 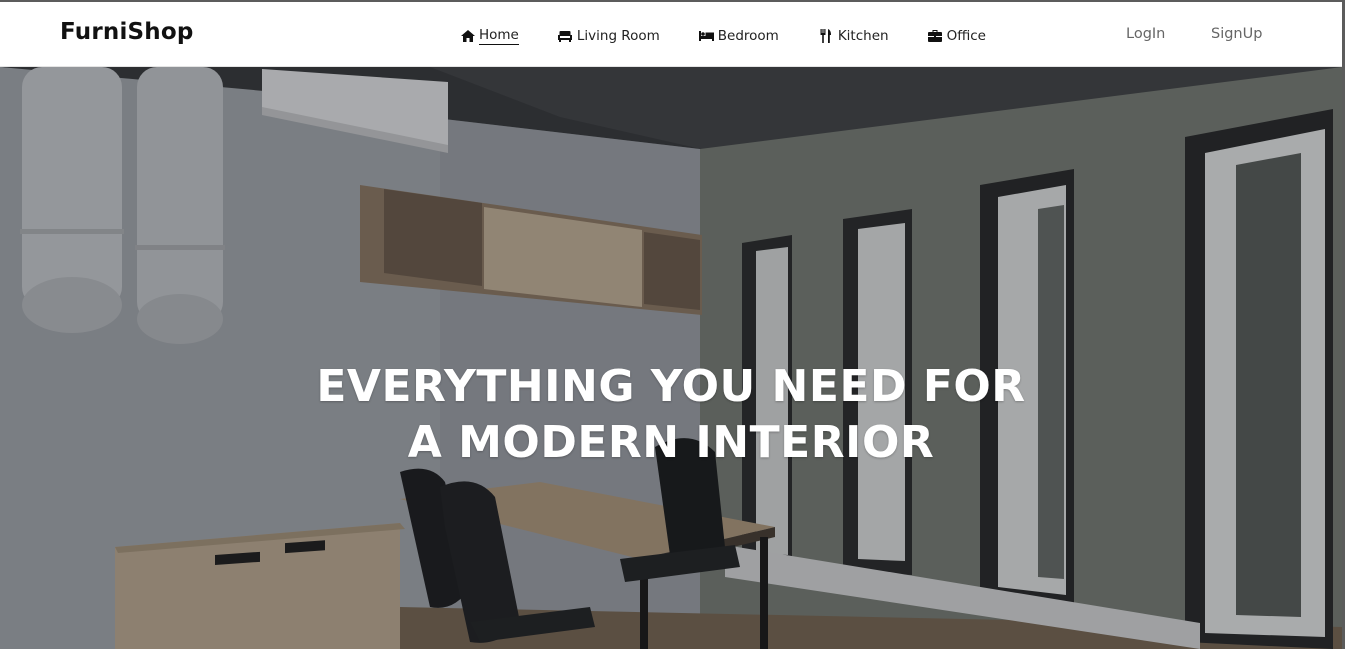 I want to click on nav-item-living-room: Living Room, so click(x=609, y=36).